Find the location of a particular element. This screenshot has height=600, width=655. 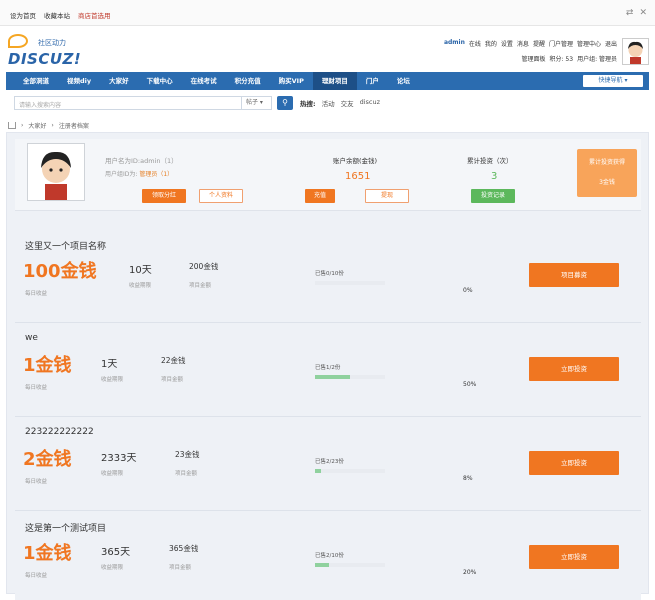

set-home-link: 设为首页 is located at coordinates (23, 15).